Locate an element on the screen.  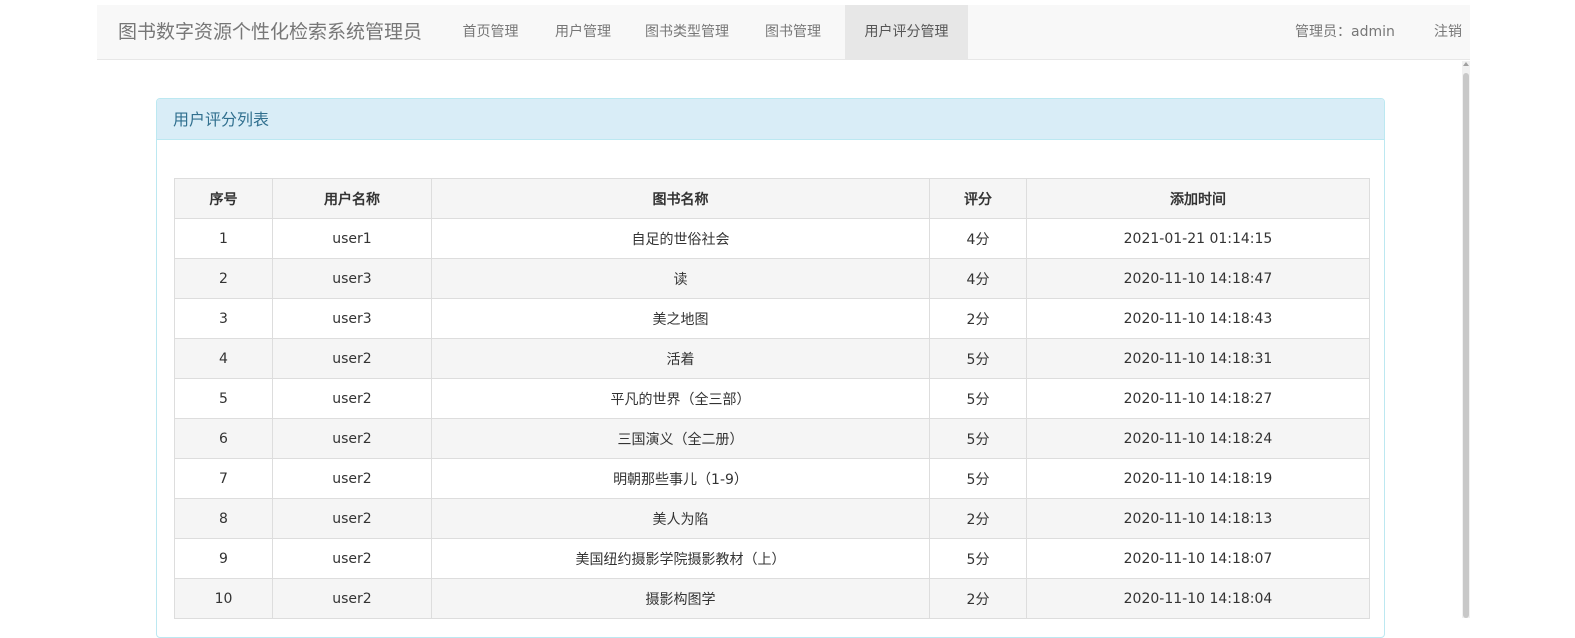
table-row: 8 user2 美人为陷 2分 2020-11-10 14:18:13 is located at coordinates (772, 518).